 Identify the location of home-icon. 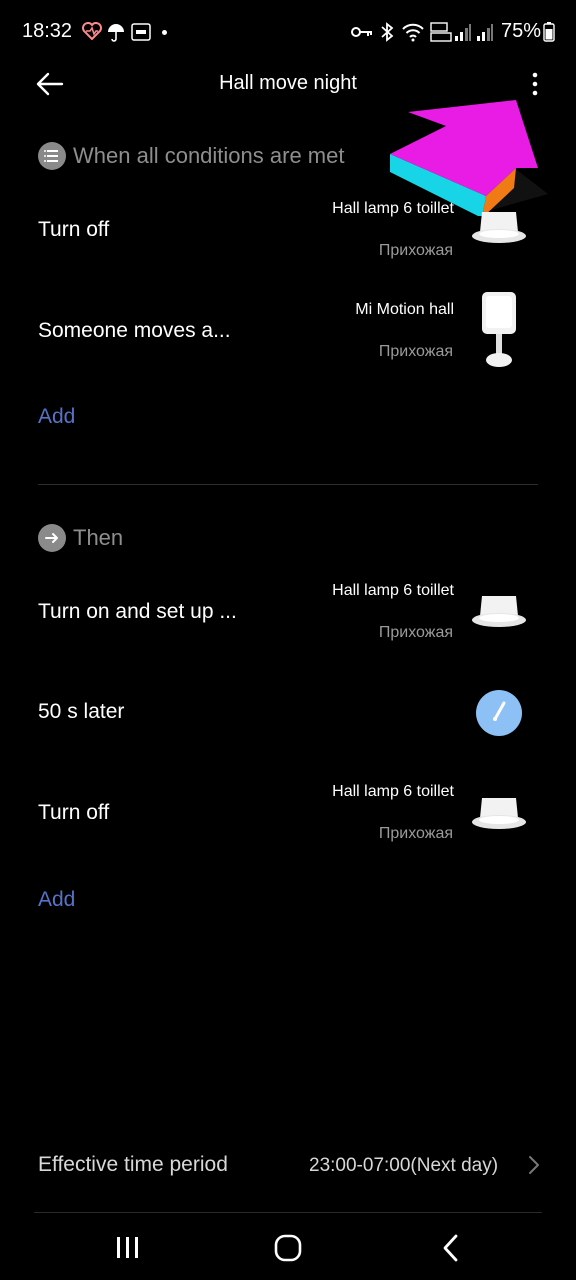
(288, 1248).